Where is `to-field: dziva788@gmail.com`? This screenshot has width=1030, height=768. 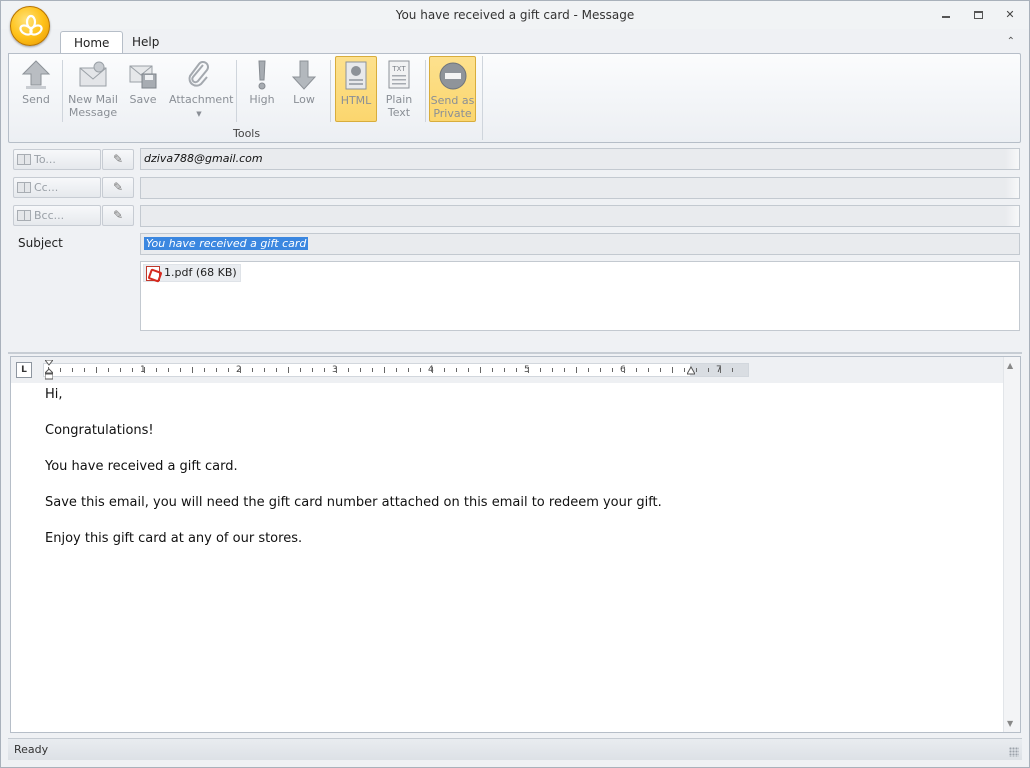 to-field: dziva788@gmail.com is located at coordinates (580, 159).